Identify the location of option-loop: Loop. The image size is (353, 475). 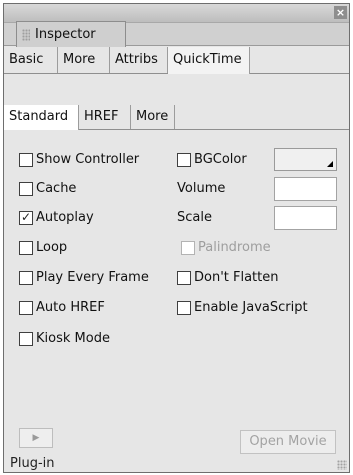
(43, 248).